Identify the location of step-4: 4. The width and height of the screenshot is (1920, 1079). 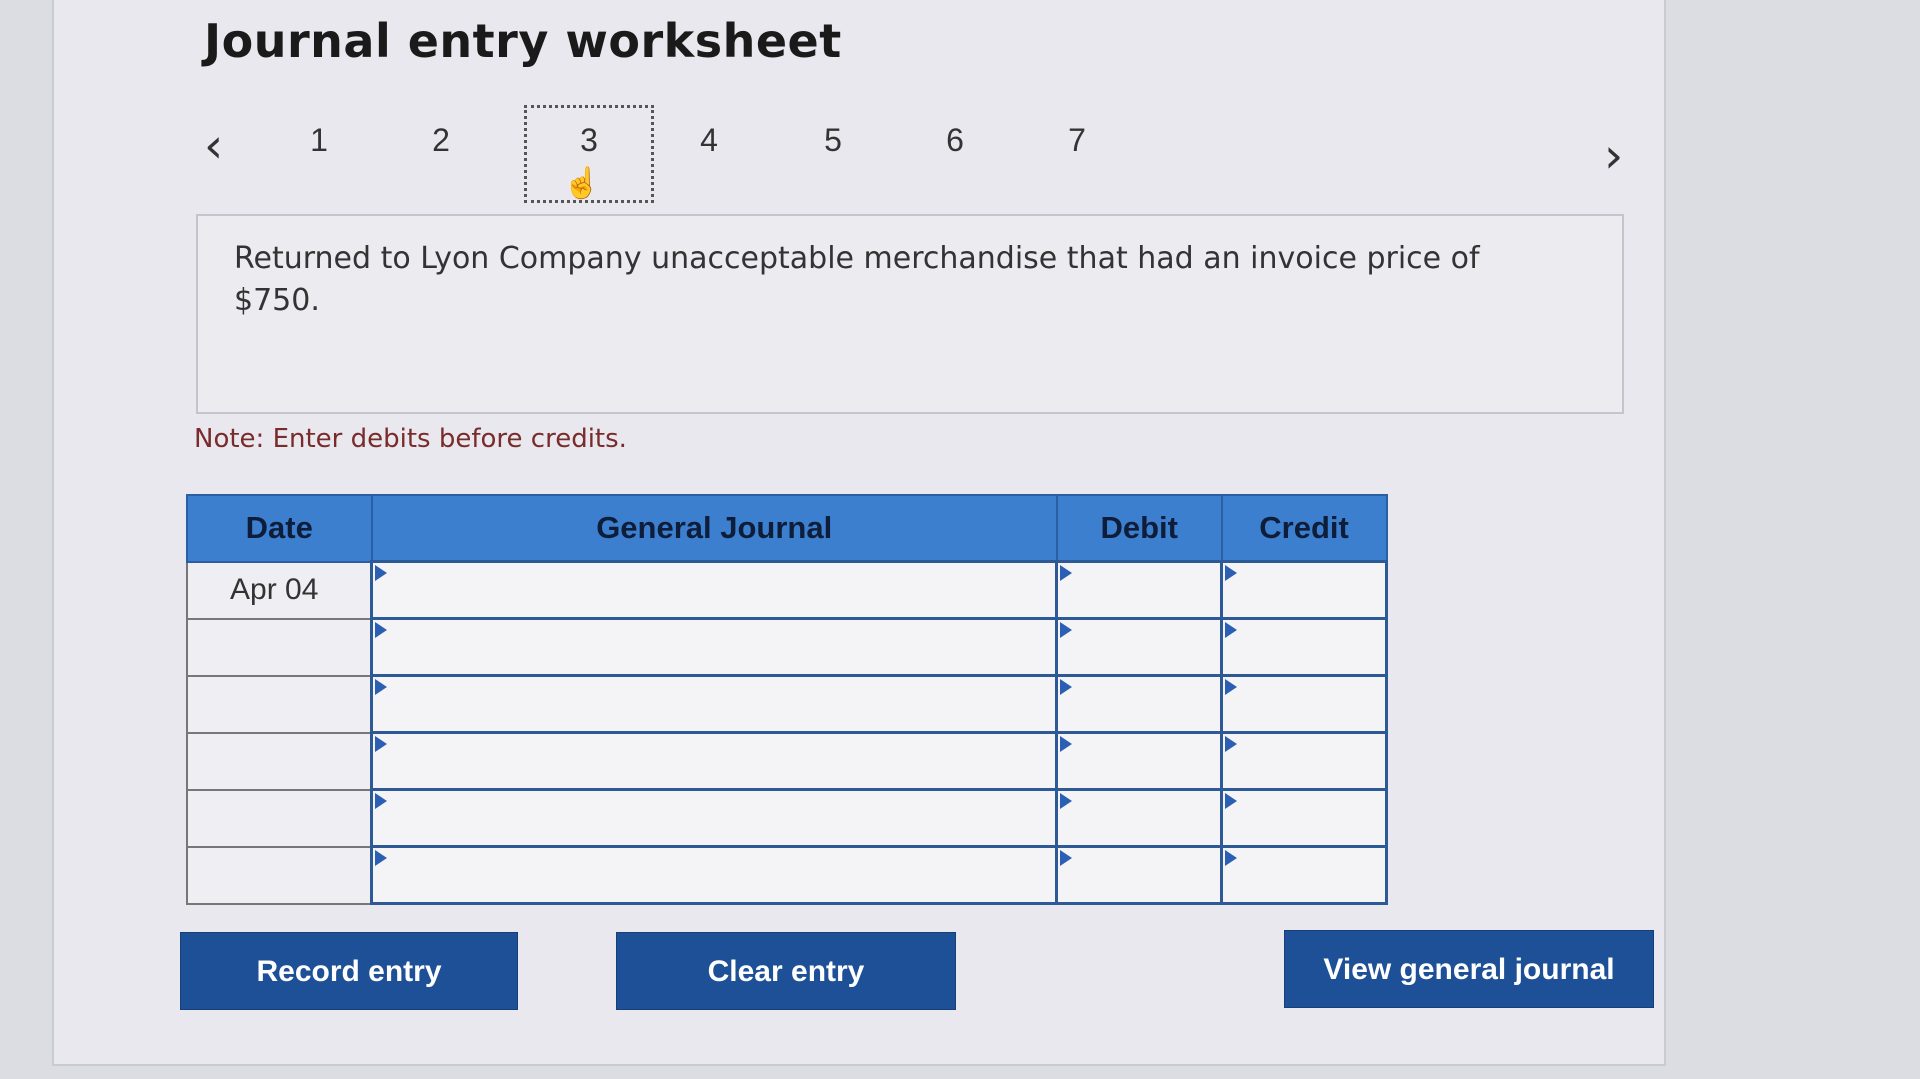
(709, 140).